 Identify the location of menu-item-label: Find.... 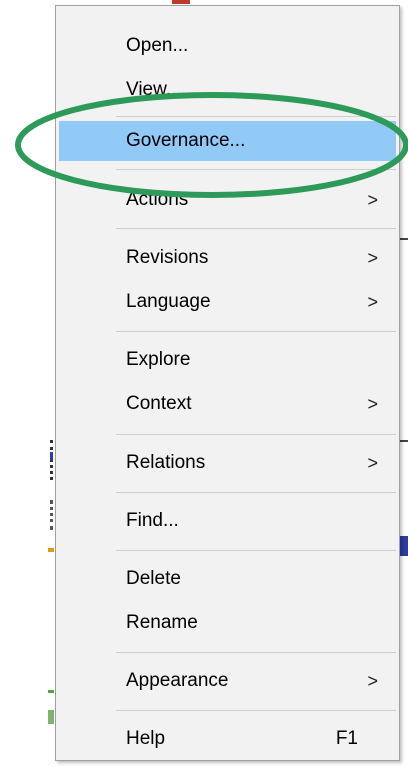
(152, 520).